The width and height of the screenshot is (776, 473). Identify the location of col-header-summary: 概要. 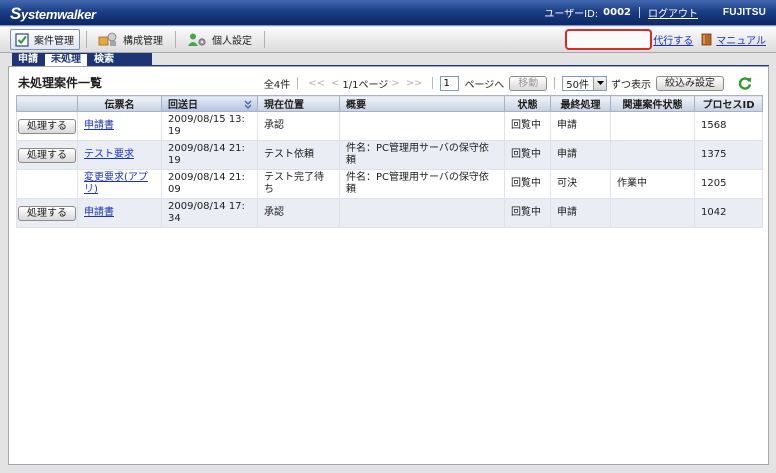
(422, 103).